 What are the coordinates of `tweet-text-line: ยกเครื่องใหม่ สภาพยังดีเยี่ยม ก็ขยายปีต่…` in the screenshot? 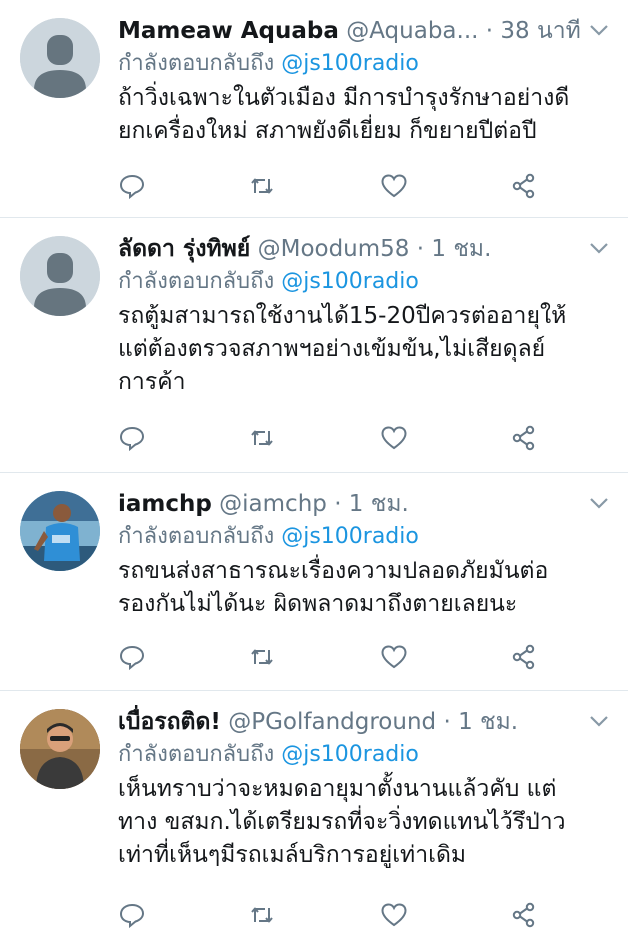 It's located at (327, 131).